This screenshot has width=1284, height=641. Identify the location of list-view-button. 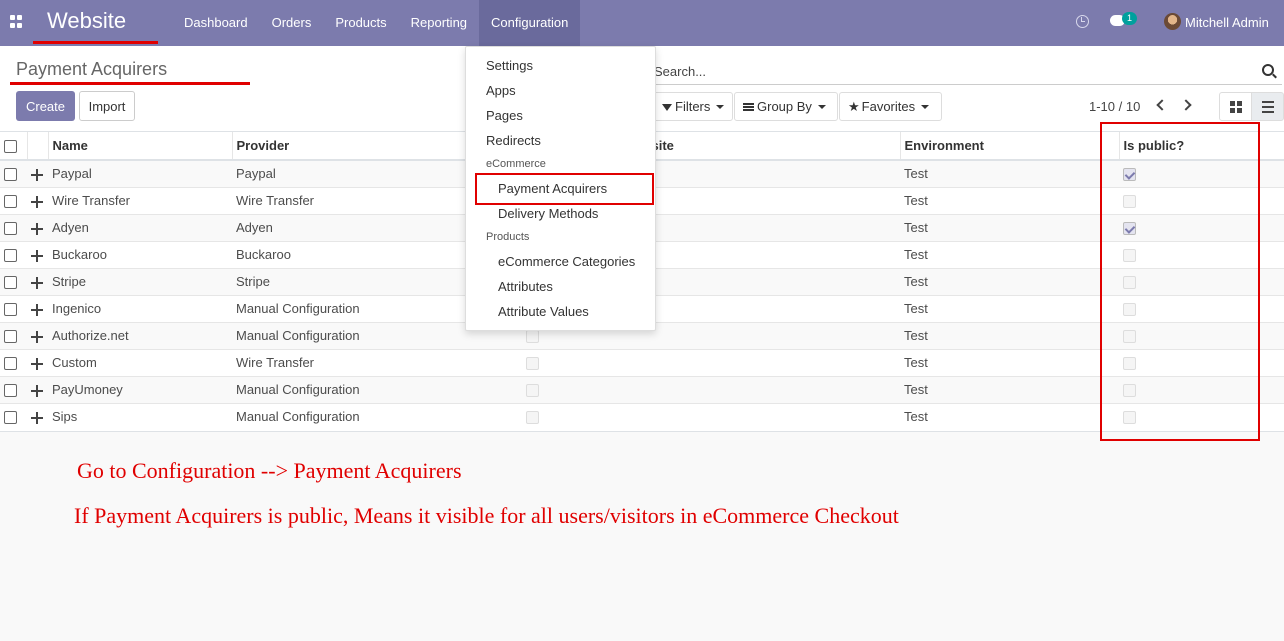
(1267, 106).